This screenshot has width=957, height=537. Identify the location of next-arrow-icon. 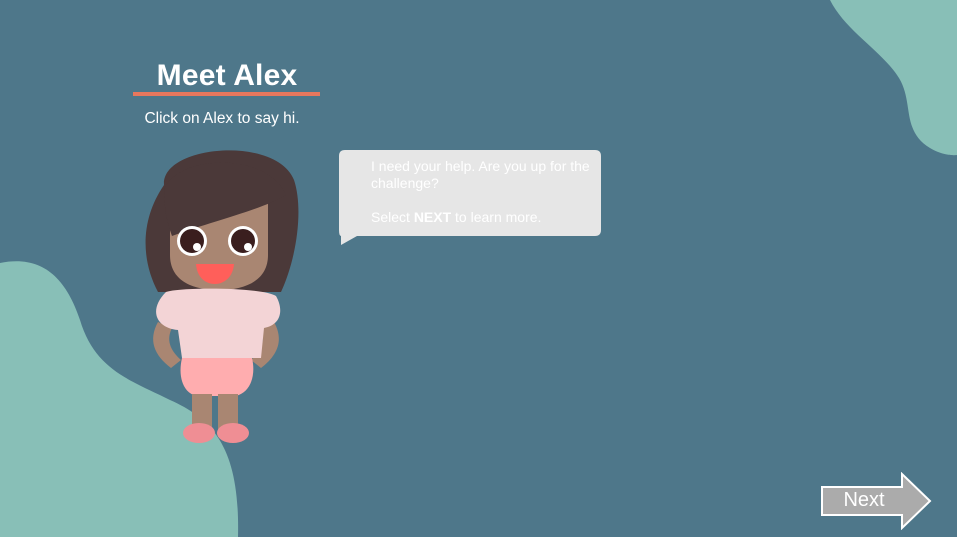
(876, 501).